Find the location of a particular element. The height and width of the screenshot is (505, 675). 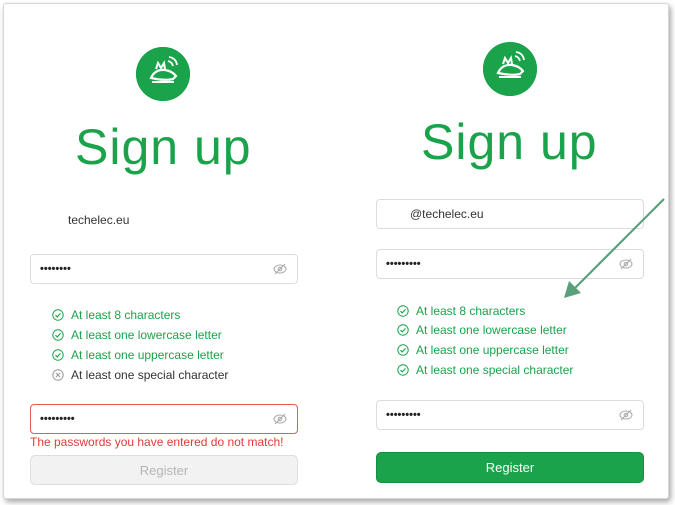

register-button-disabled: Register is located at coordinates (164, 470).